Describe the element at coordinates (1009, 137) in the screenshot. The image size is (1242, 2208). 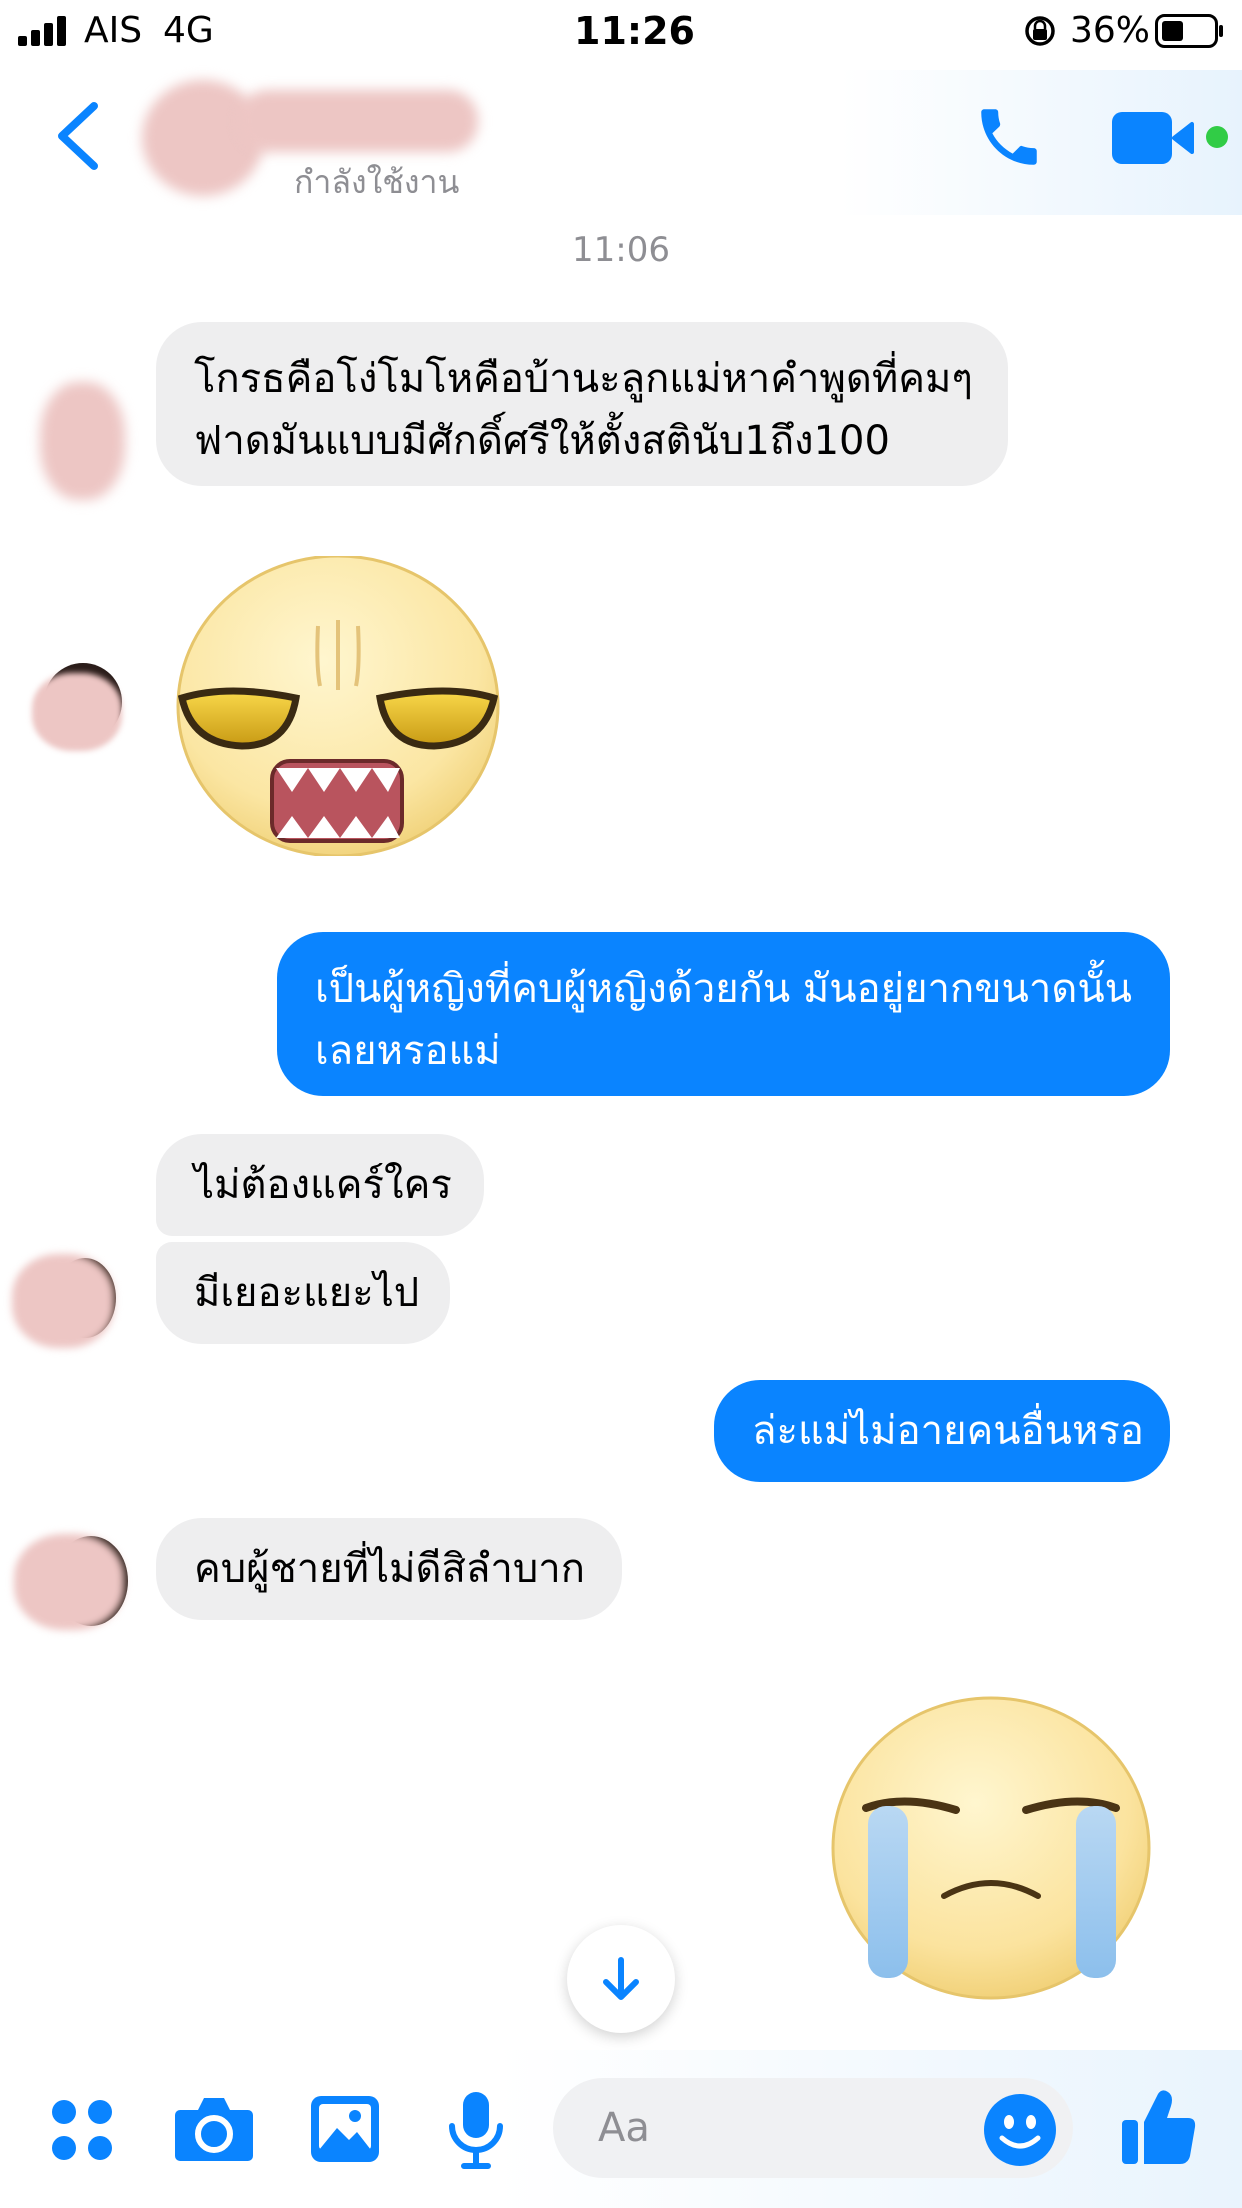
I see `phone-icon` at that location.